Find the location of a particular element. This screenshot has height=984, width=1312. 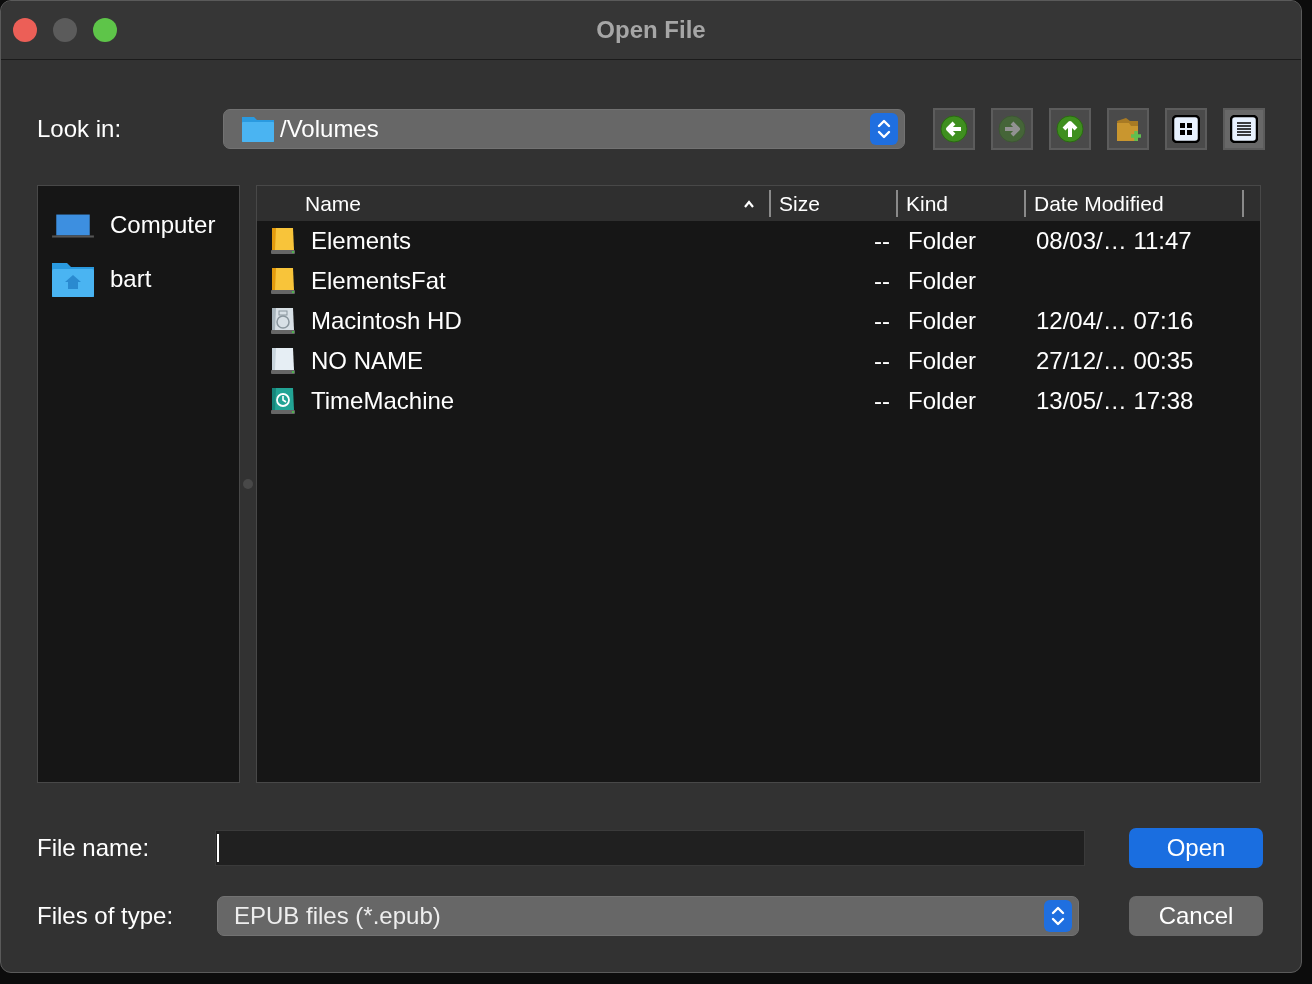

date-cell: 12/04/… 07:16 is located at coordinates (1115, 320).